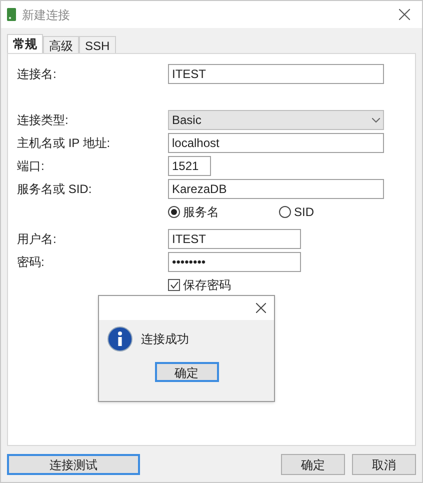 The width and height of the screenshot is (423, 483). I want to click on dialog-ok-button: 确定, so click(186, 372).